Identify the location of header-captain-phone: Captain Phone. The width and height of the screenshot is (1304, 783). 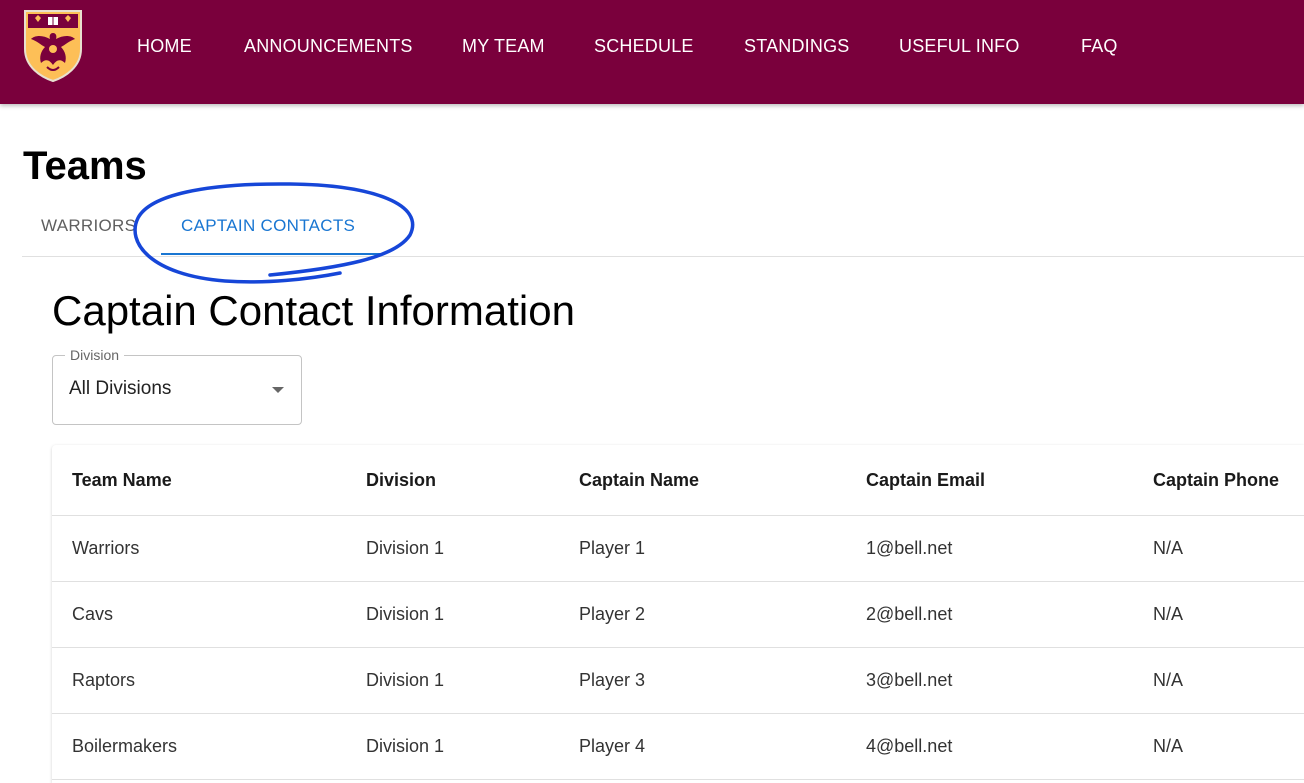
(1216, 480).